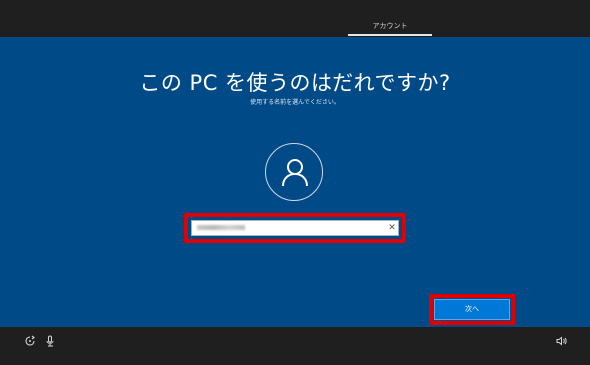 Image resolution: width=590 pixels, height=365 pixels. What do you see at coordinates (295, 83) in the screenshot?
I see `page-title: この PC を使うのはだれですか?` at bounding box center [295, 83].